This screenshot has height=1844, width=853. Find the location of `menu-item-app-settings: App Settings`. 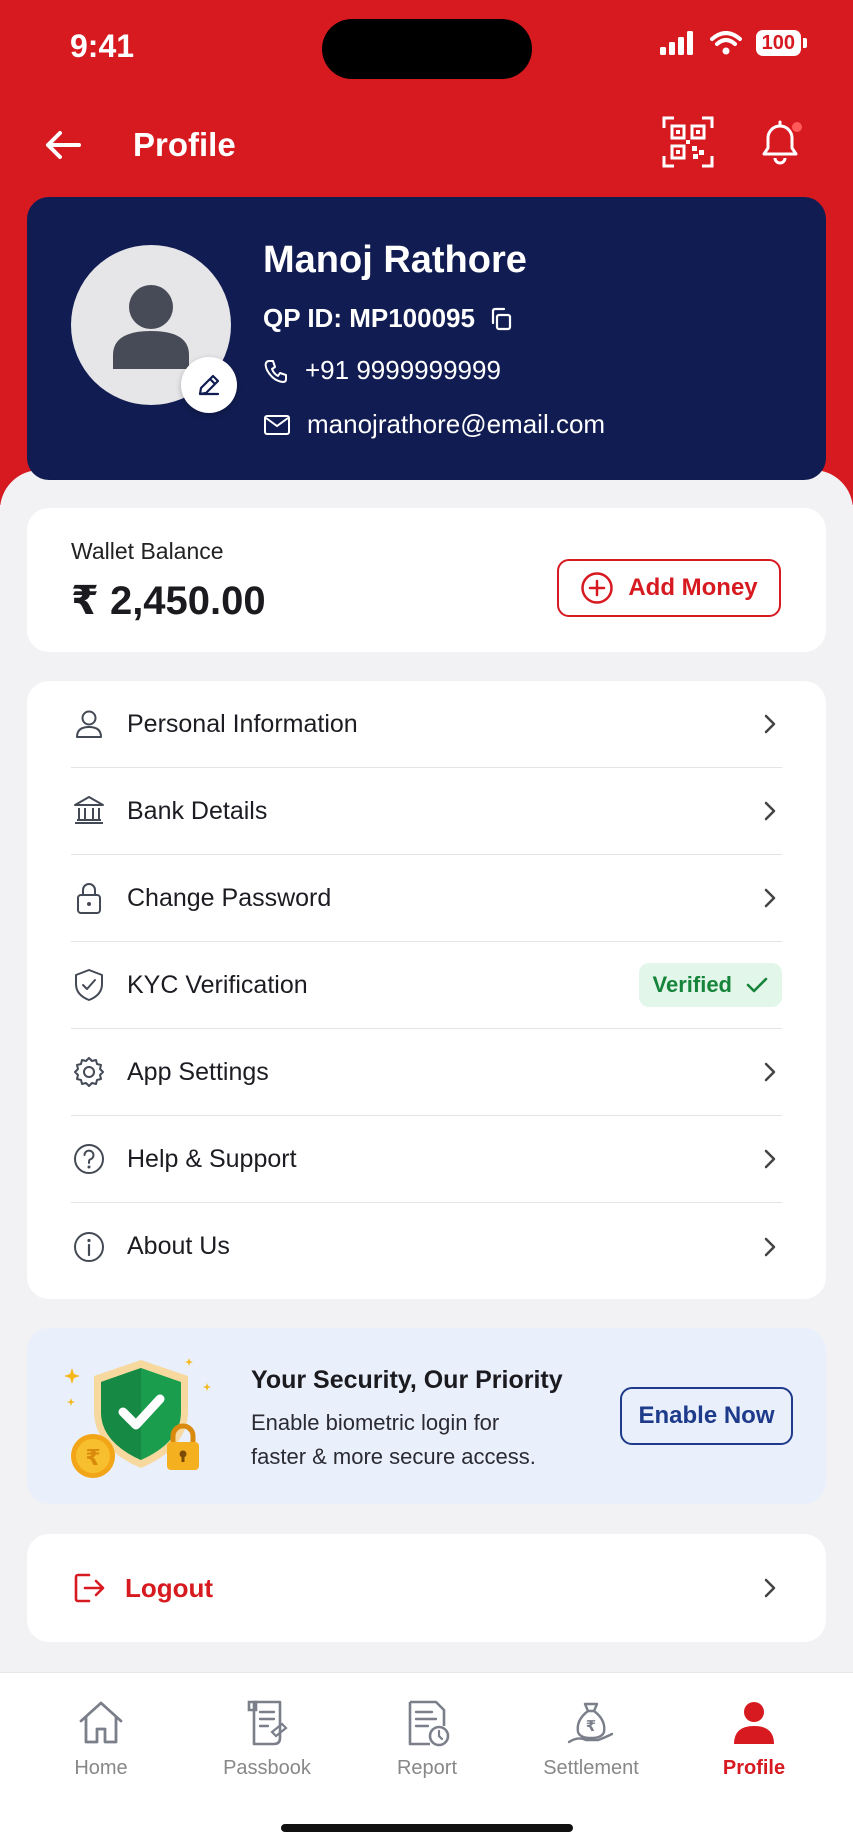

menu-item-app-settings: App Settings is located at coordinates (426, 1072).